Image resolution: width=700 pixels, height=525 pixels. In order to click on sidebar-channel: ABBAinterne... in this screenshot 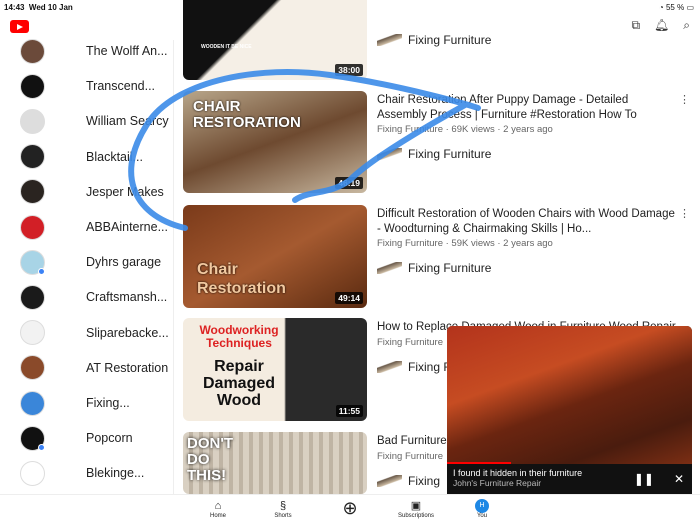, I will do `click(95, 227)`.